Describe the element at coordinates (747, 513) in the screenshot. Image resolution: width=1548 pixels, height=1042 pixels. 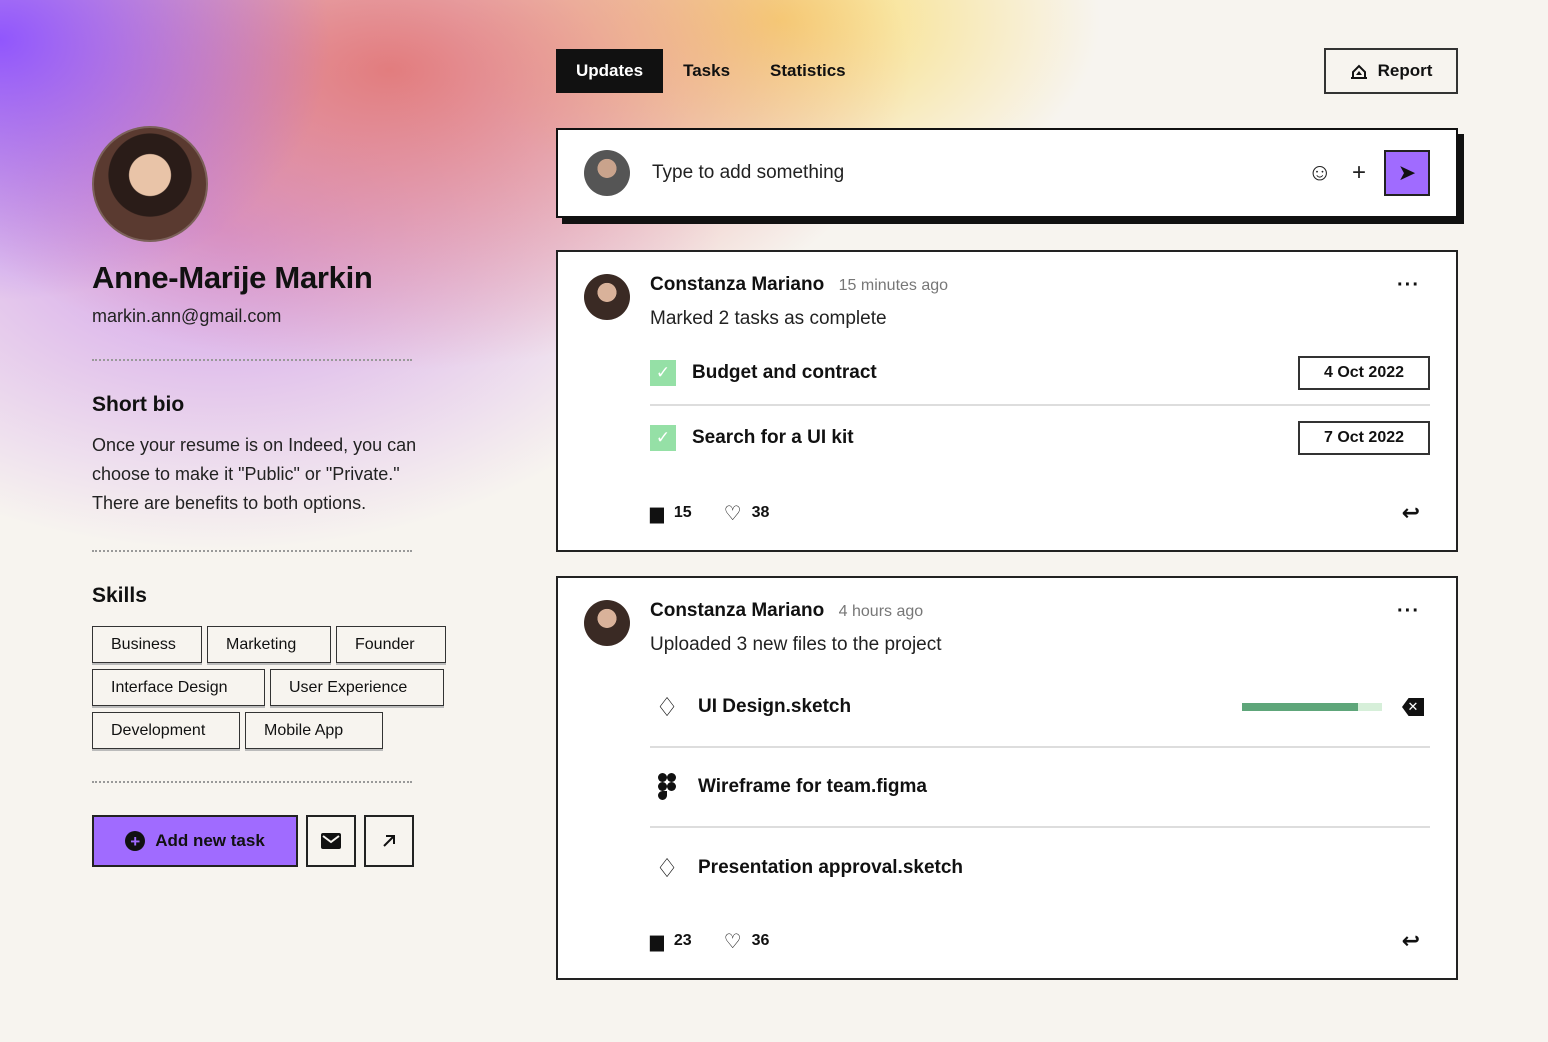
I see `likes-stat: ♡ 38` at that location.